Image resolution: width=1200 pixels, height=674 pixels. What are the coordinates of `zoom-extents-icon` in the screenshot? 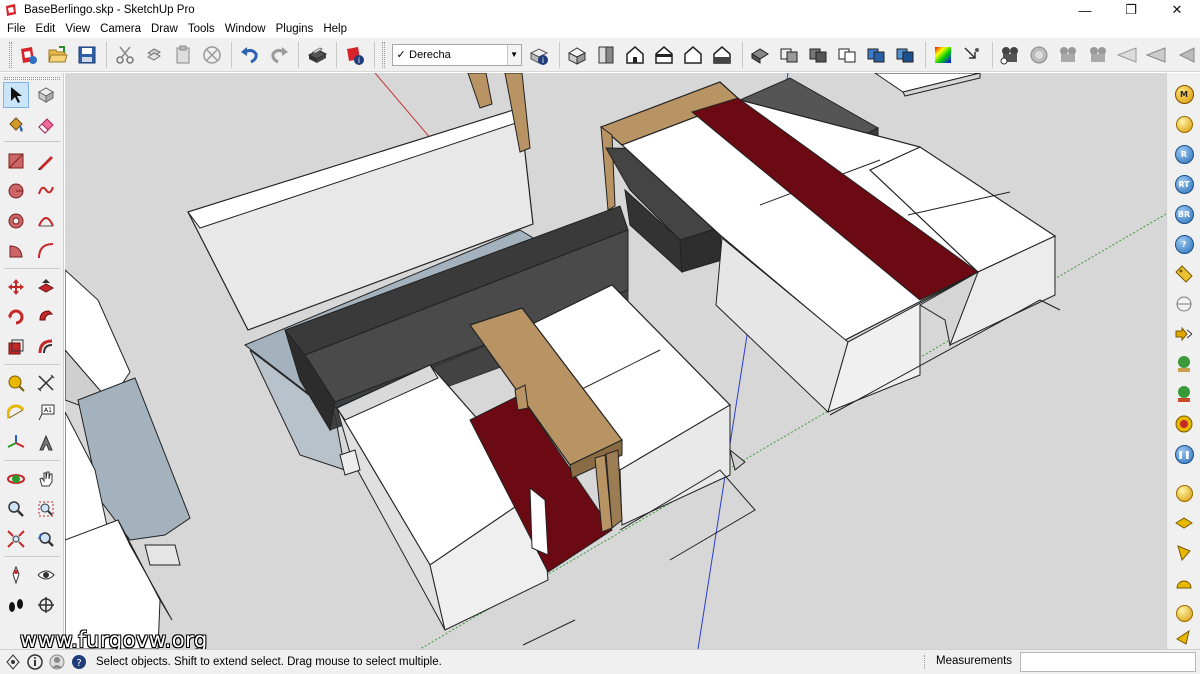 It's located at (16, 539).